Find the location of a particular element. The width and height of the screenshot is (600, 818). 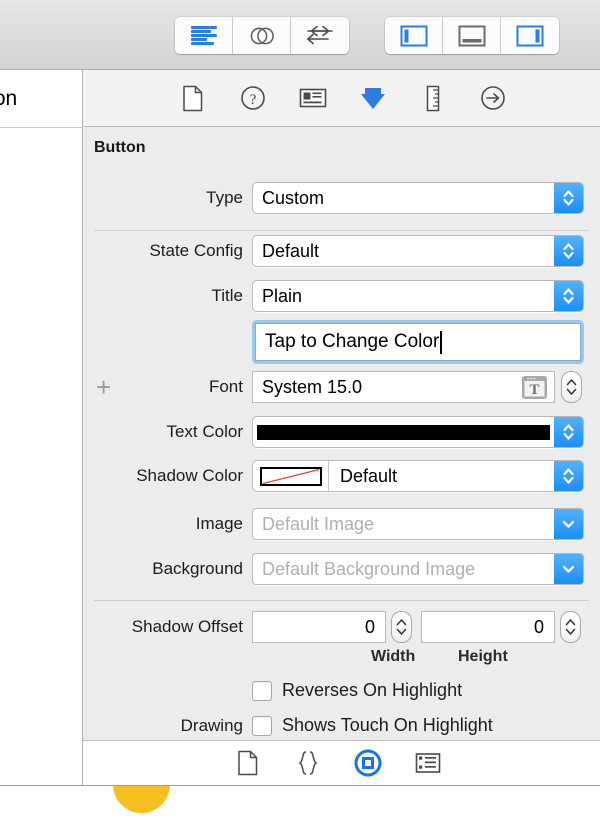

left-editor-sliver: ton is located at coordinates (41, 409).